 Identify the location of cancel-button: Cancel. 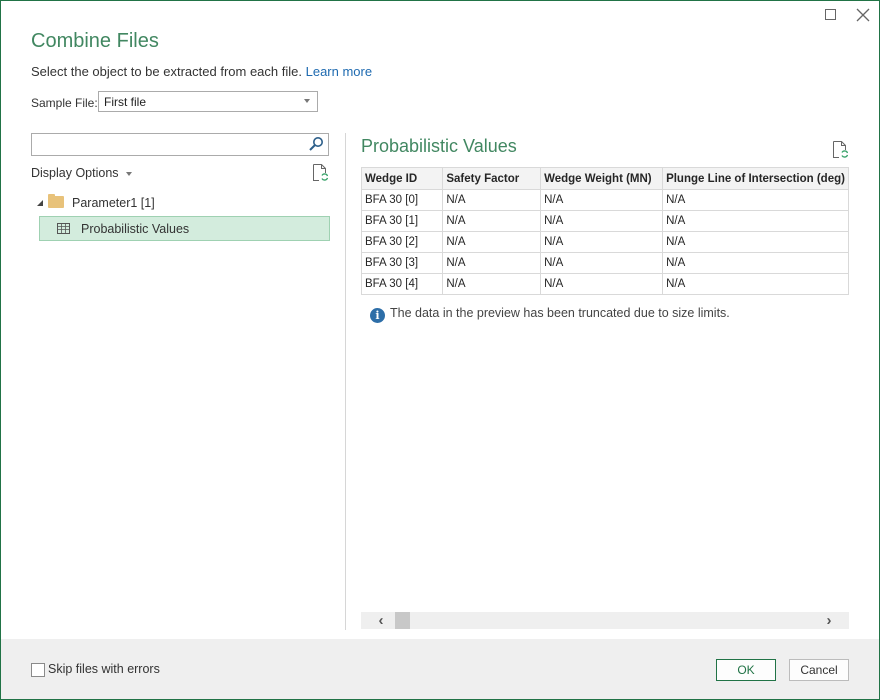
(819, 670).